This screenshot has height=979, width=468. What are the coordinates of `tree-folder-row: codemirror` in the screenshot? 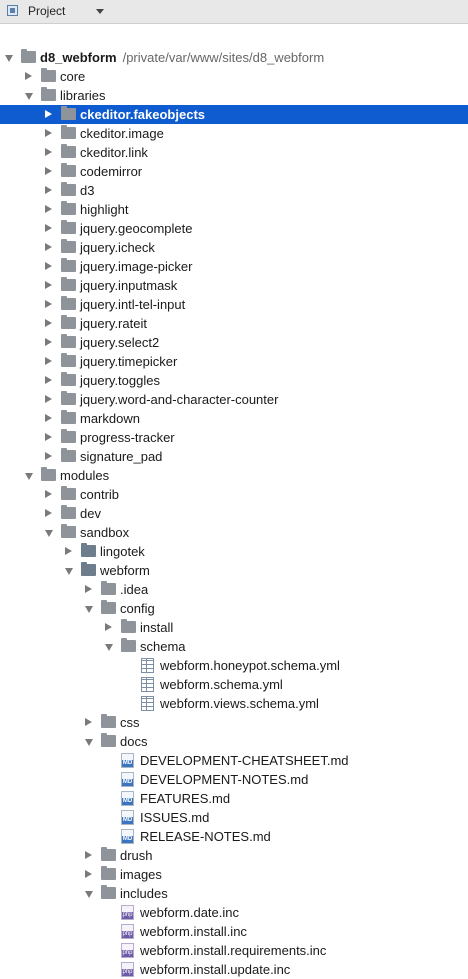 It's located at (234, 171).